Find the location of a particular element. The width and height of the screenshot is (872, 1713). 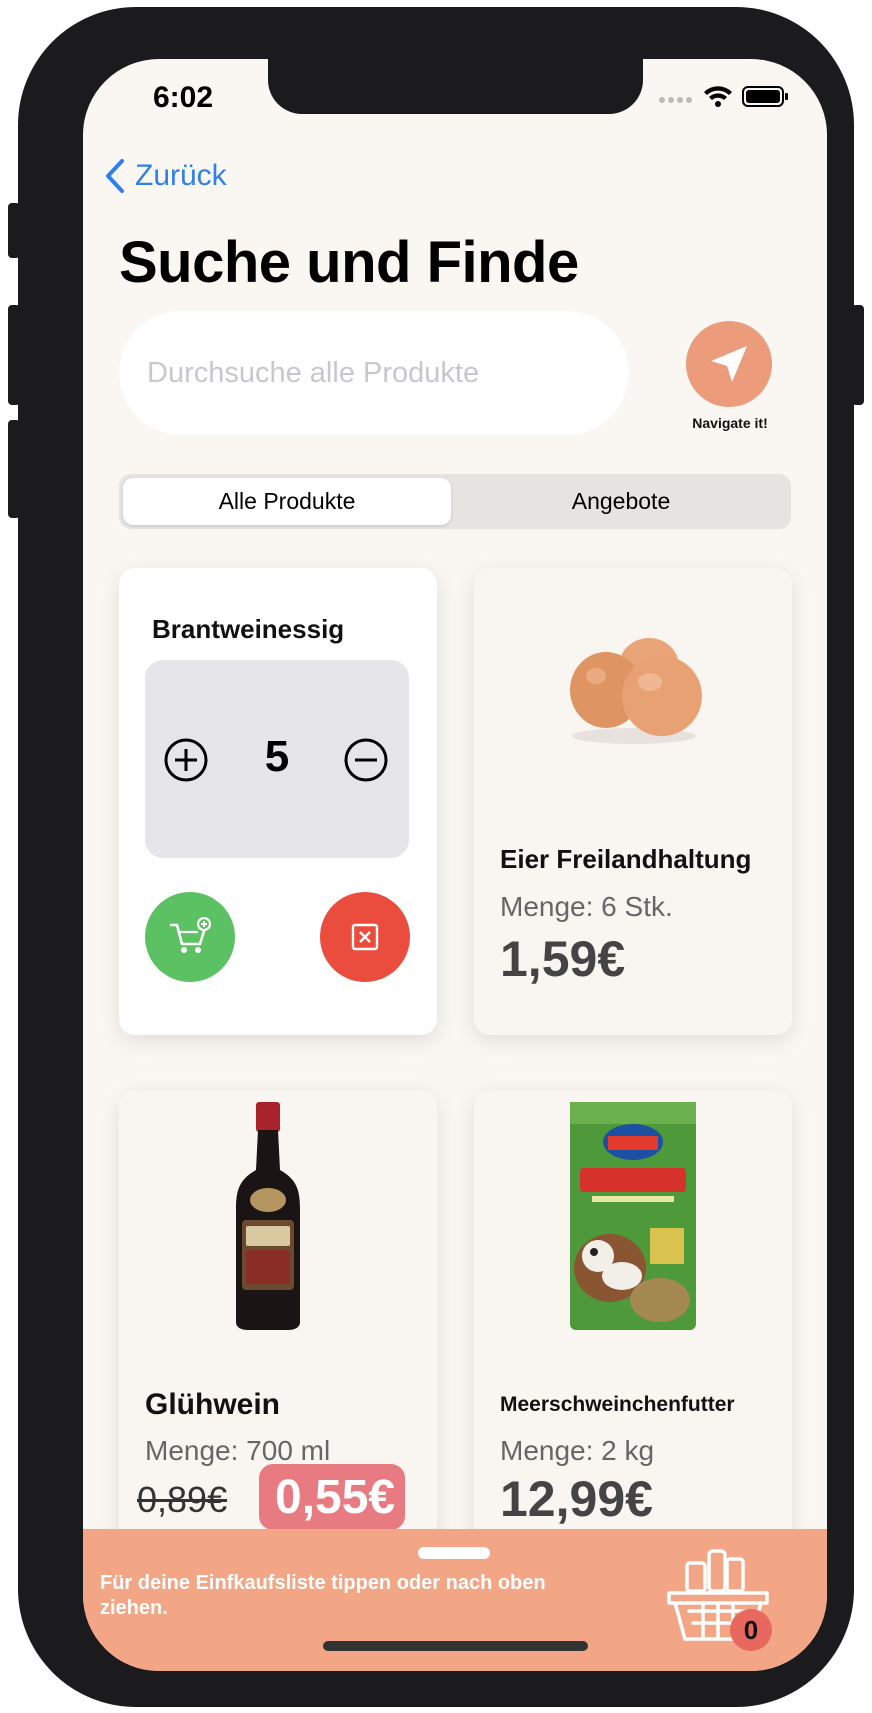

navigate-button is located at coordinates (729, 364).